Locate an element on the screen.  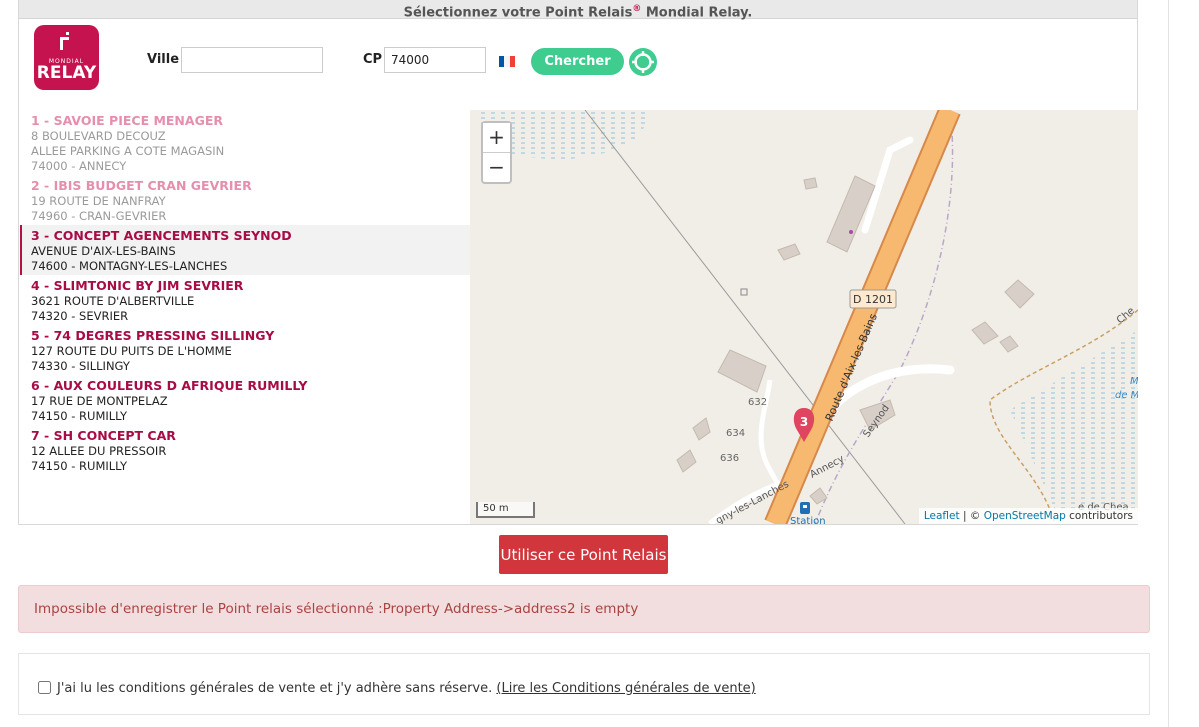
search-button: Chercher is located at coordinates (577, 61).